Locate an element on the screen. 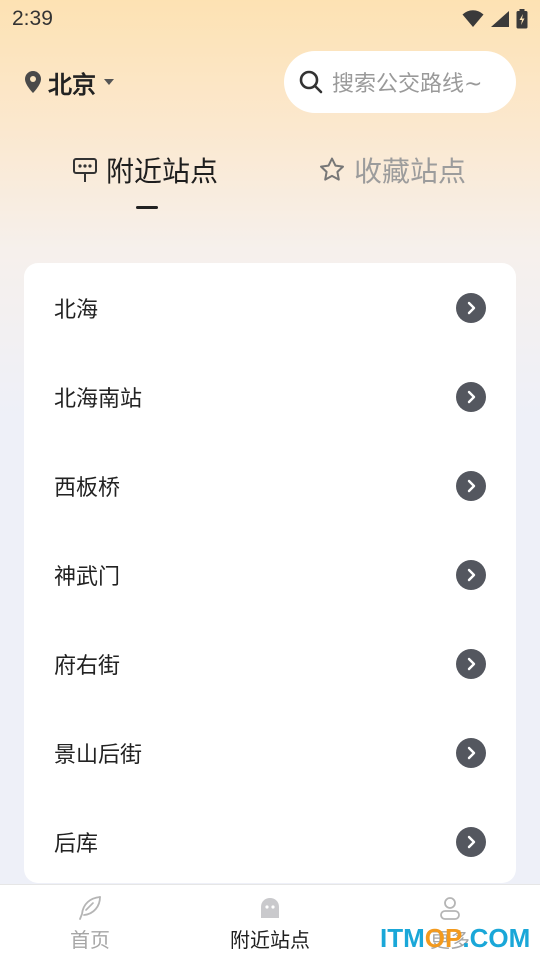 This screenshot has height=960, width=540. list-item: 北海 is located at coordinates (270, 307).